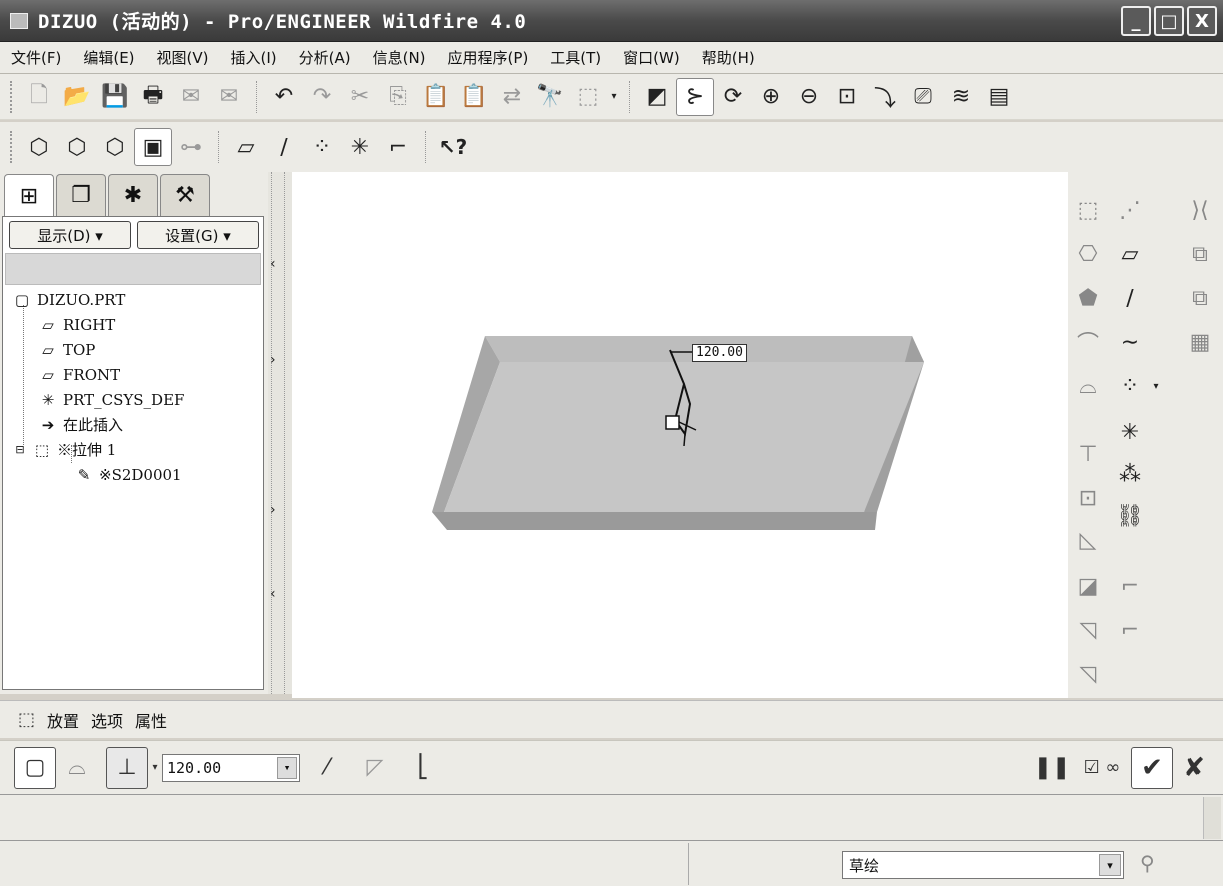  Describe the element at coordinates (77, 768) in the screenshot. I see `surface-extrude-icon: ⌓` at that location.